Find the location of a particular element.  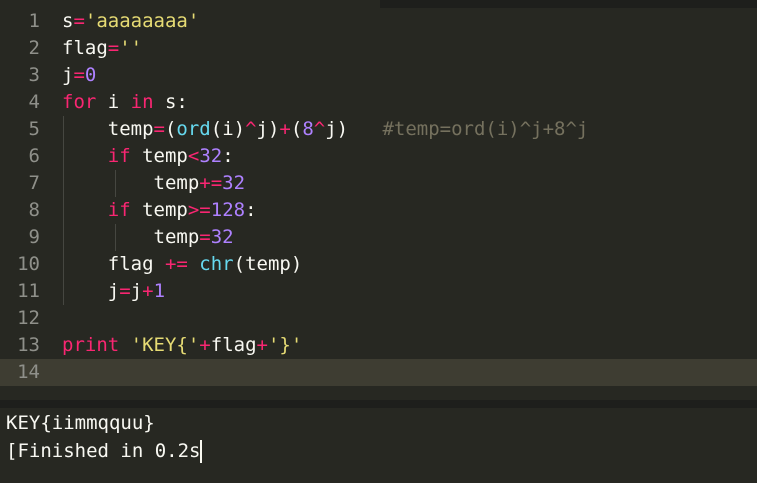

code-line: s='aaaaaaaa' is located at coordinates (130, 21).